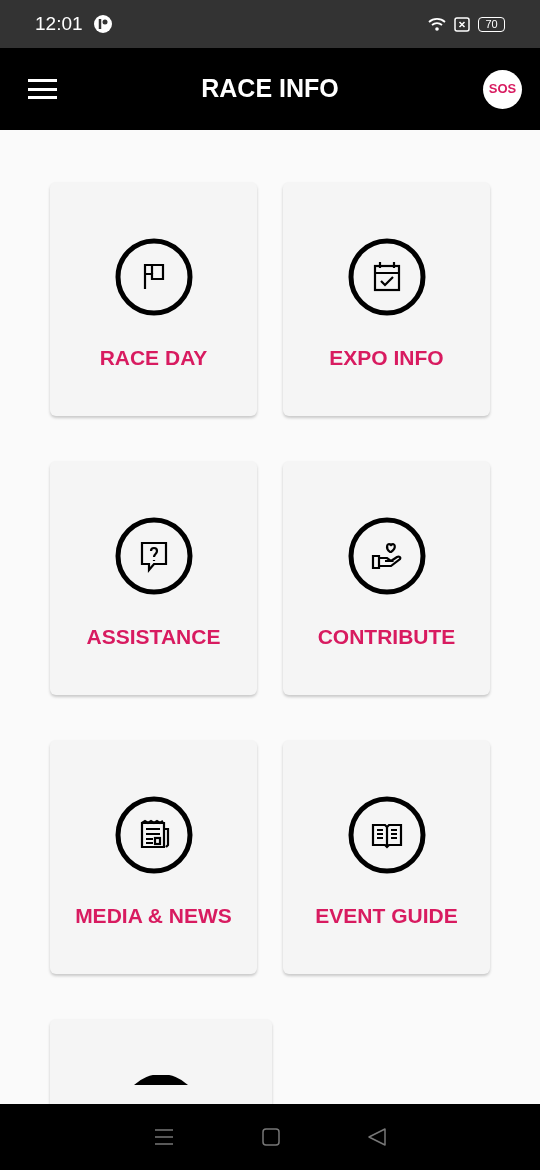 The height and width of the screenshot is (1170, 540). What do you see at coordinates (59, 23) in the screenshot?
I see `clock: 12:01` at bounding box center [59, 23].